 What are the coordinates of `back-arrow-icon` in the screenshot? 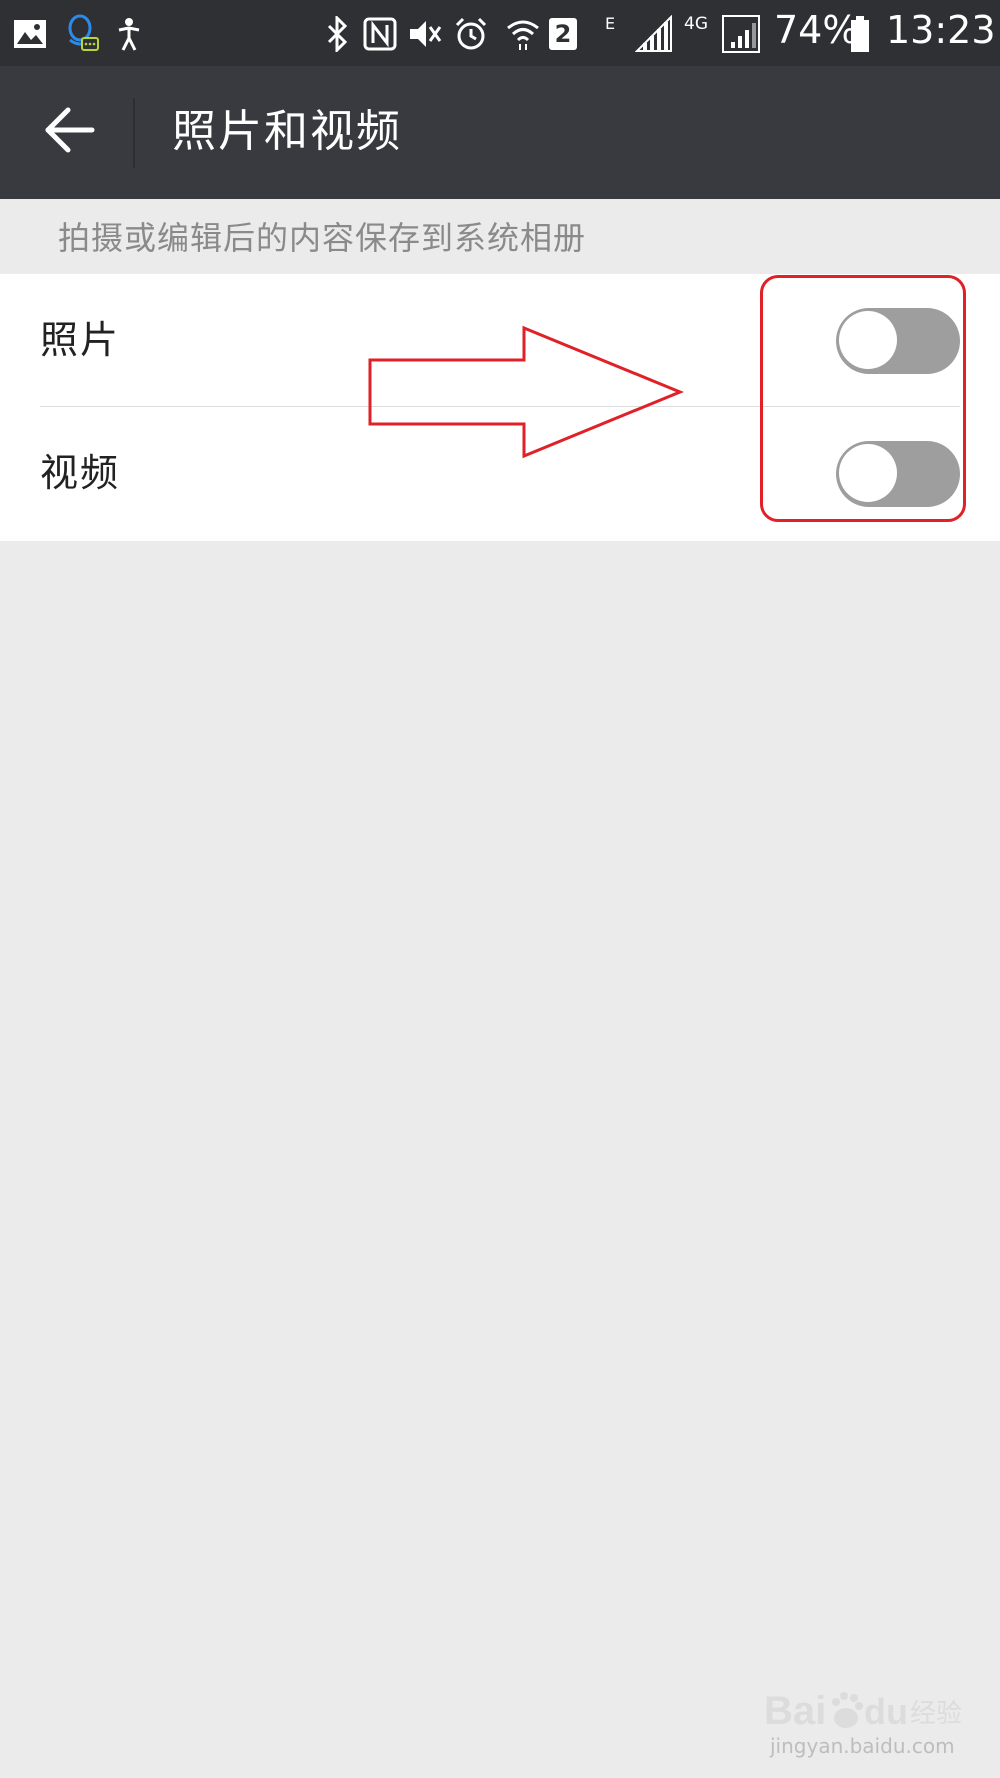 It's located at (70, 132).